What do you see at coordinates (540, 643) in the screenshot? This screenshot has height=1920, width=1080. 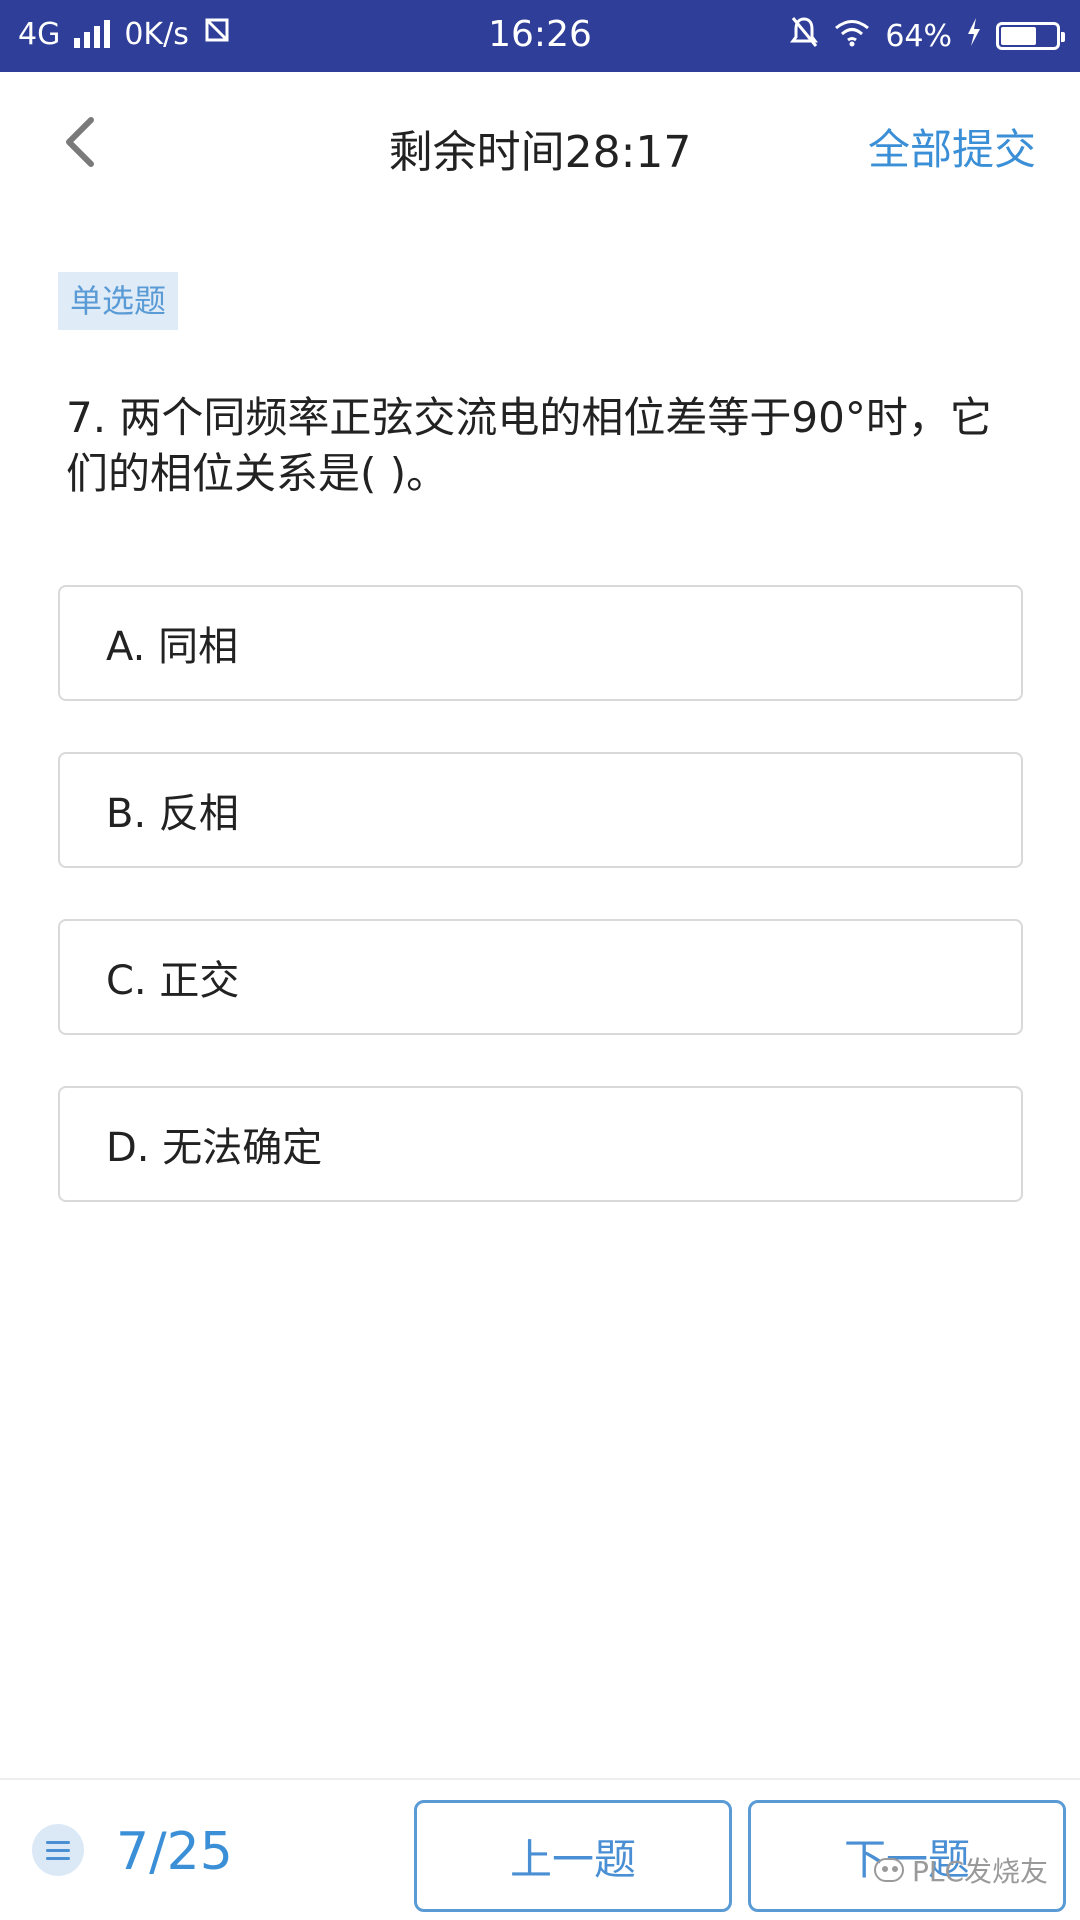 I see `option-a: A. 同相` at bounding box center [540, 643].